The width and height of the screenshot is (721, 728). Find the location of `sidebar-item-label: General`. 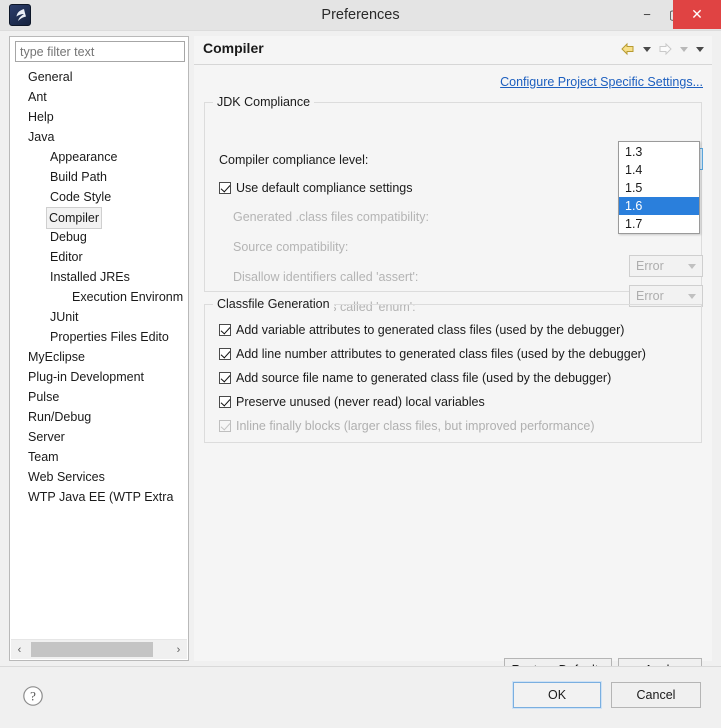

sidebar-item-label: General is located at coordinates (50, 77).